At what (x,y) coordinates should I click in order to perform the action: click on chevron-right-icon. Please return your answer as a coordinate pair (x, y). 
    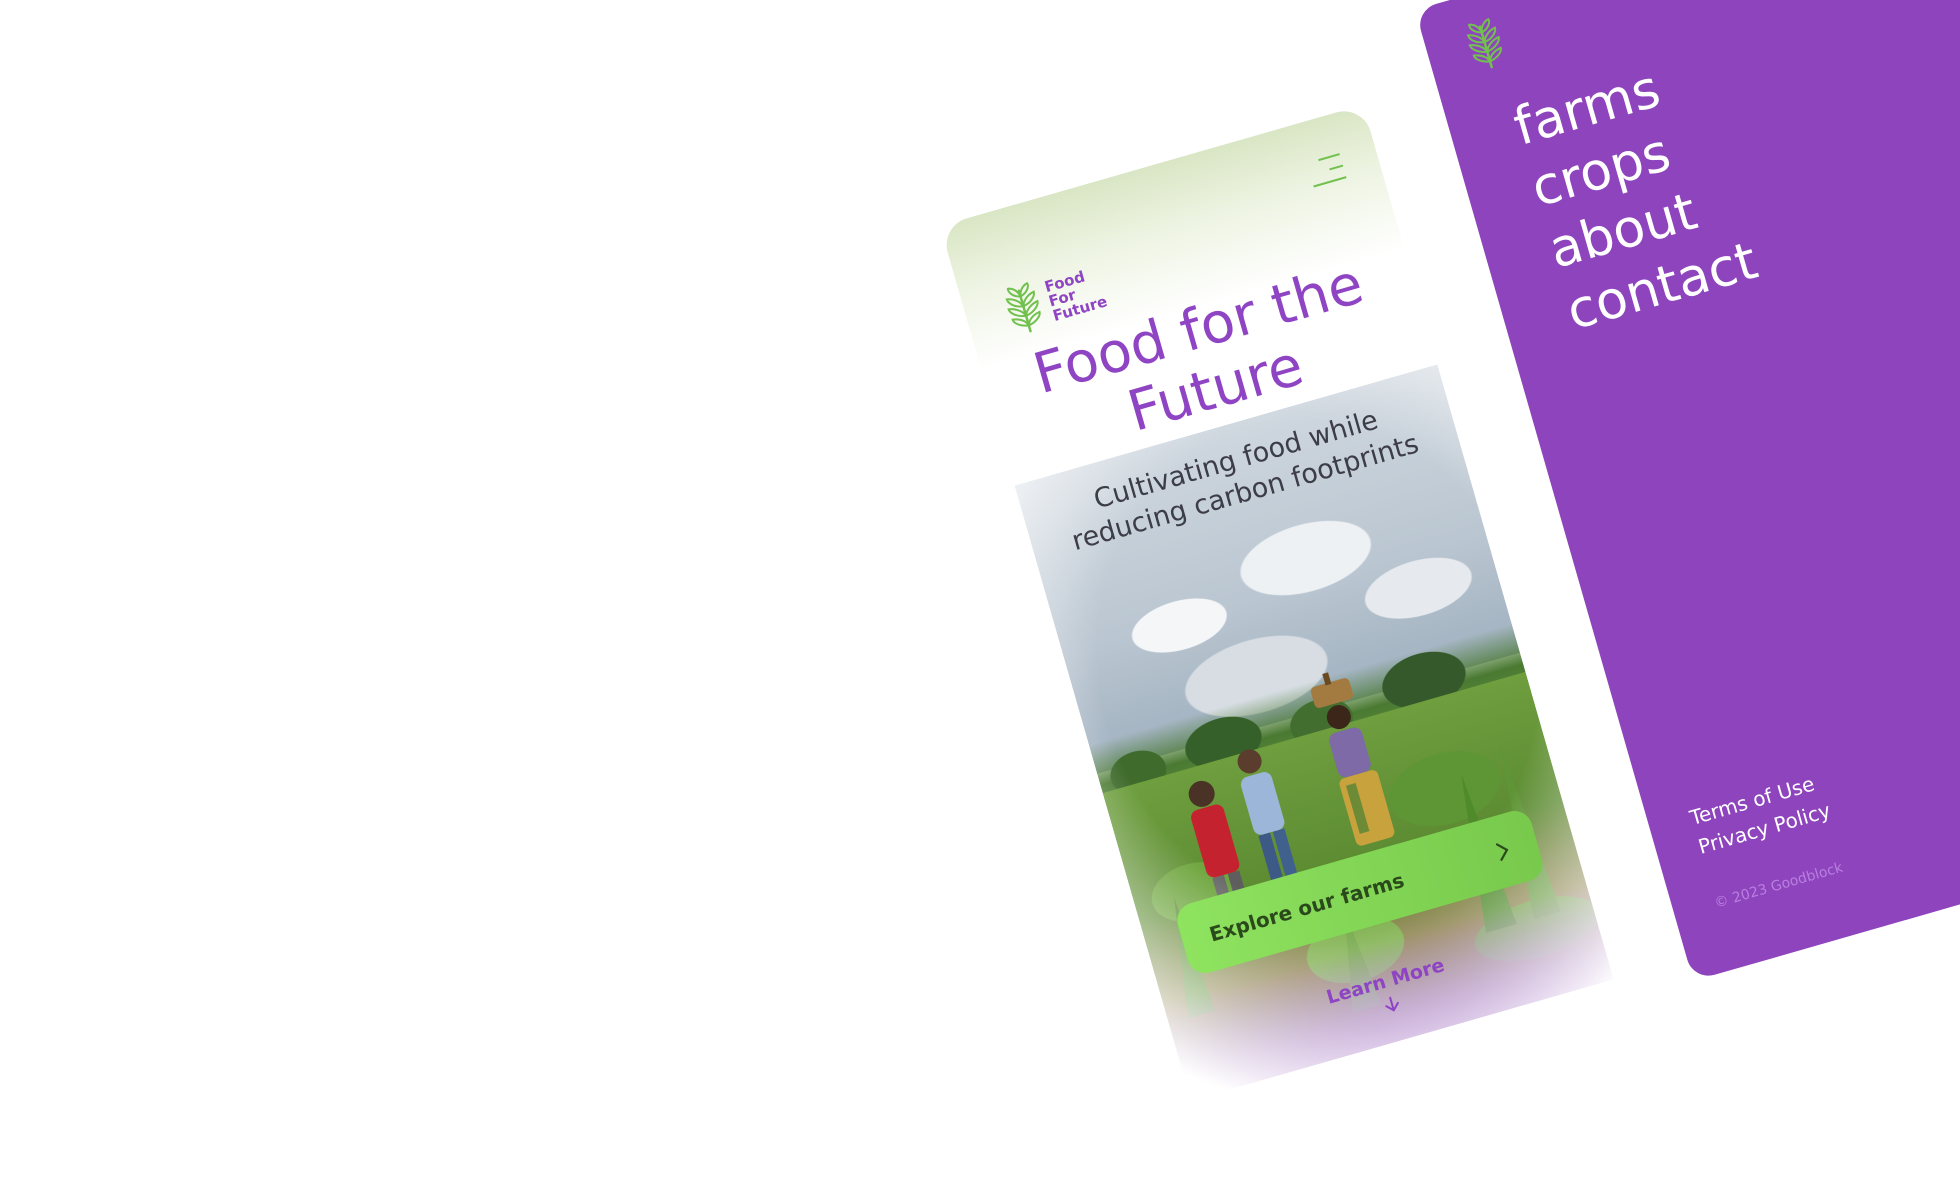
    Looking at the image, I should click on (1503, 851).